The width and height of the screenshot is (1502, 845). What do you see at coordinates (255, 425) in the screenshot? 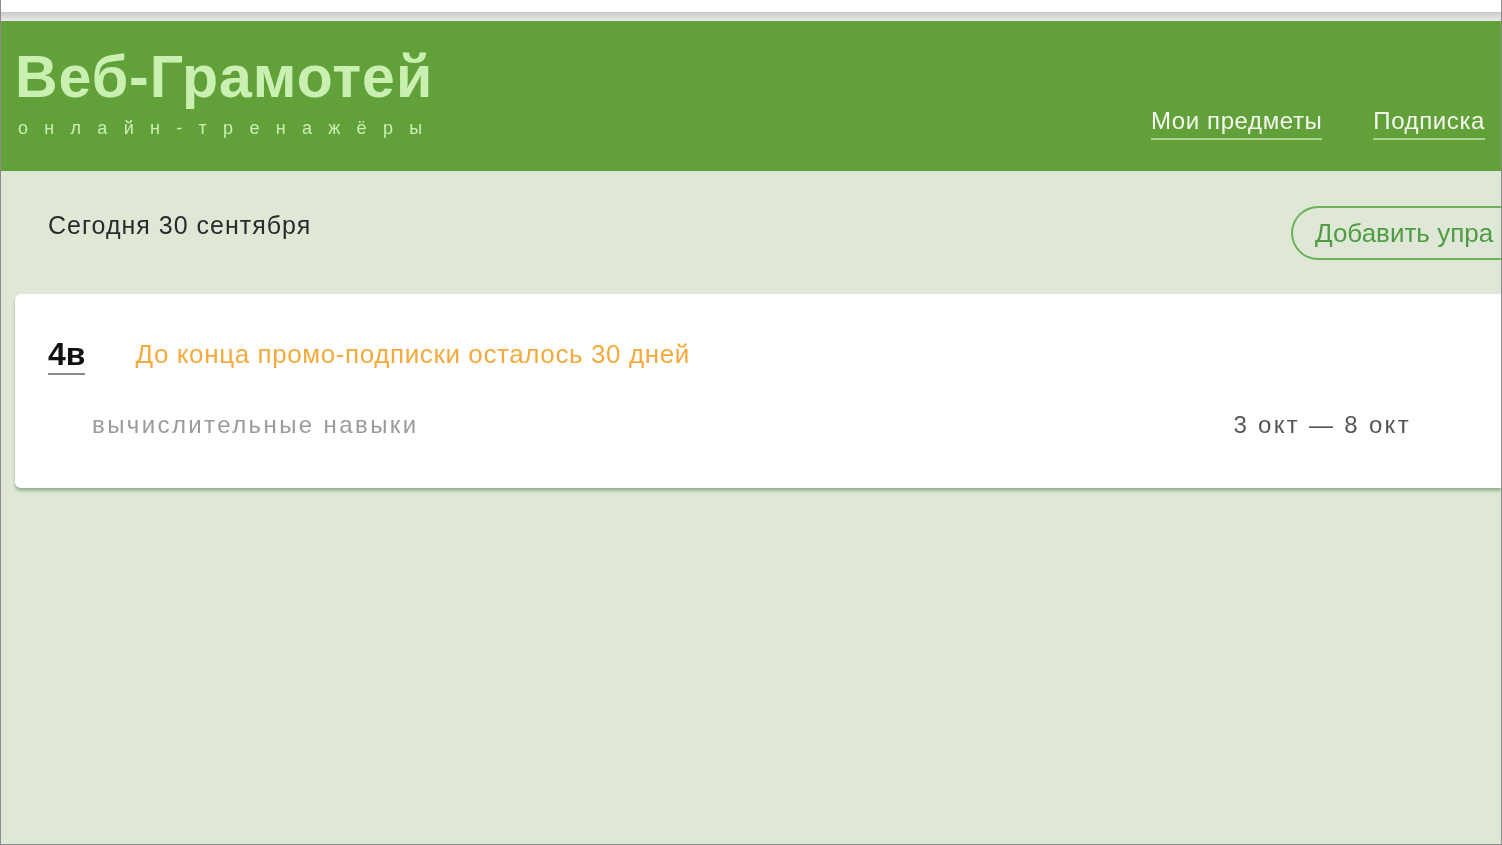
I see `subject-name: вычислительные навыки` at bounding box center [255, 425].